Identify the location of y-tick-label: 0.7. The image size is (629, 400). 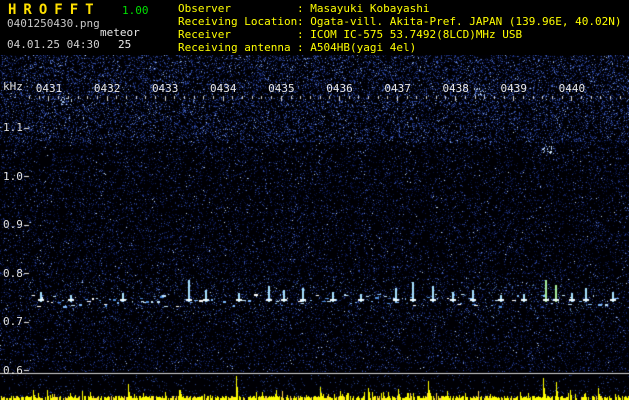
(13, 321).